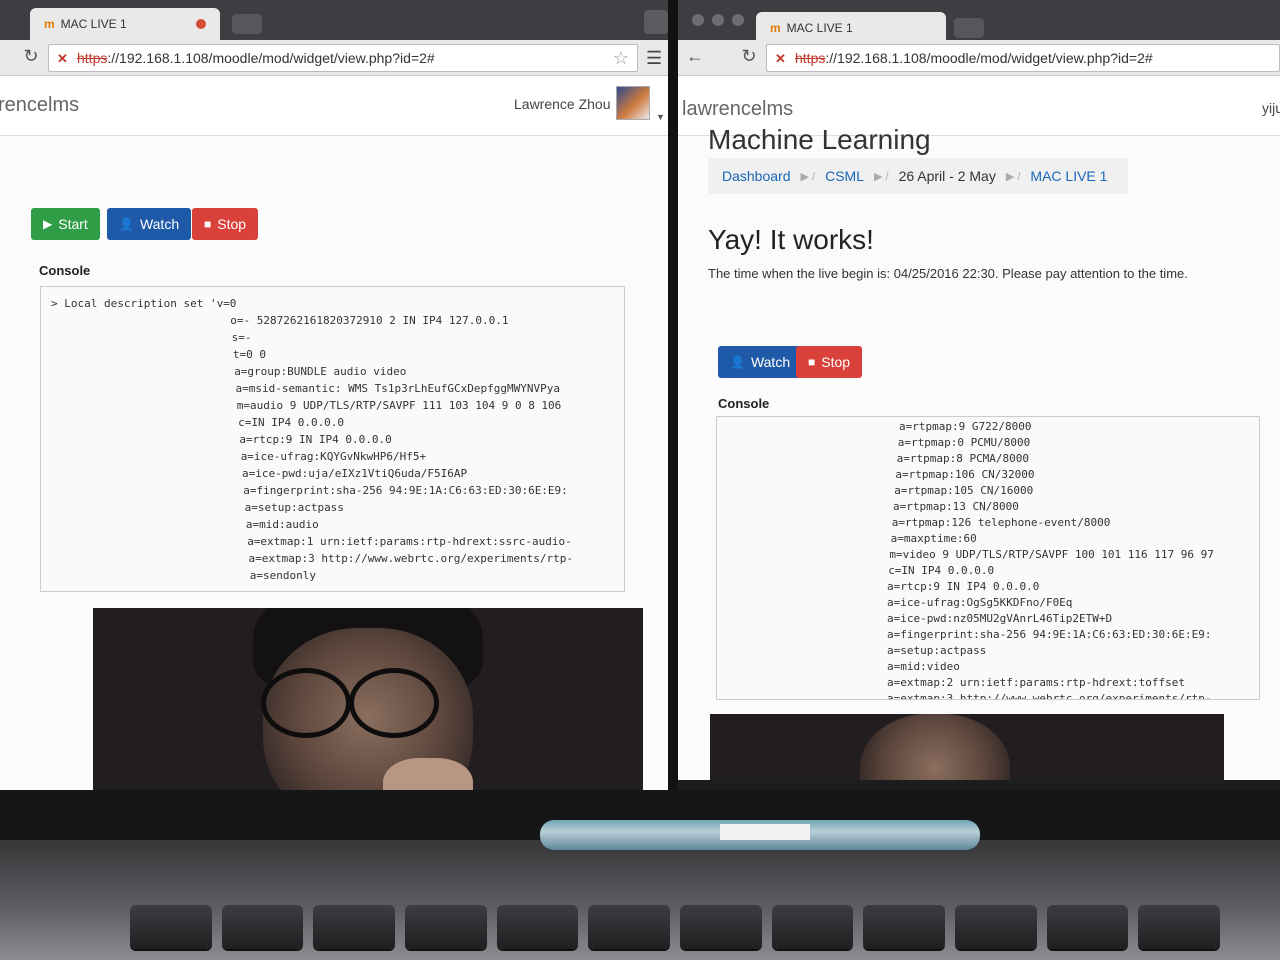 This screenshot has height=960, width=1280. I want to click on start-label: Start, so click(73, 224).